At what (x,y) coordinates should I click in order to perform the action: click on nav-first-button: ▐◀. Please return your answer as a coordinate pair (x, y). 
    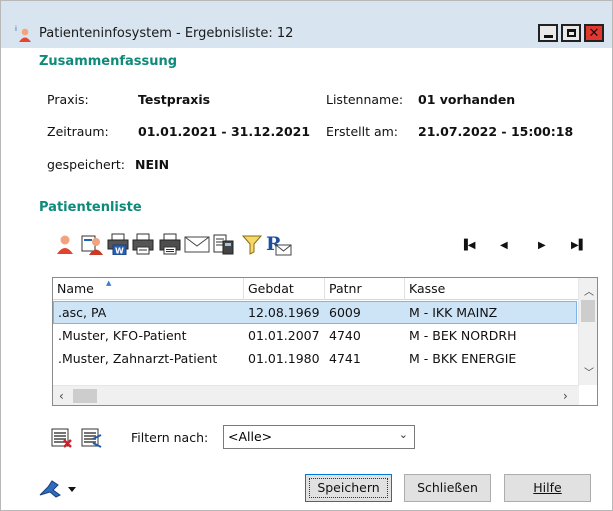
    Looking at the image, I should click on (467, 245).